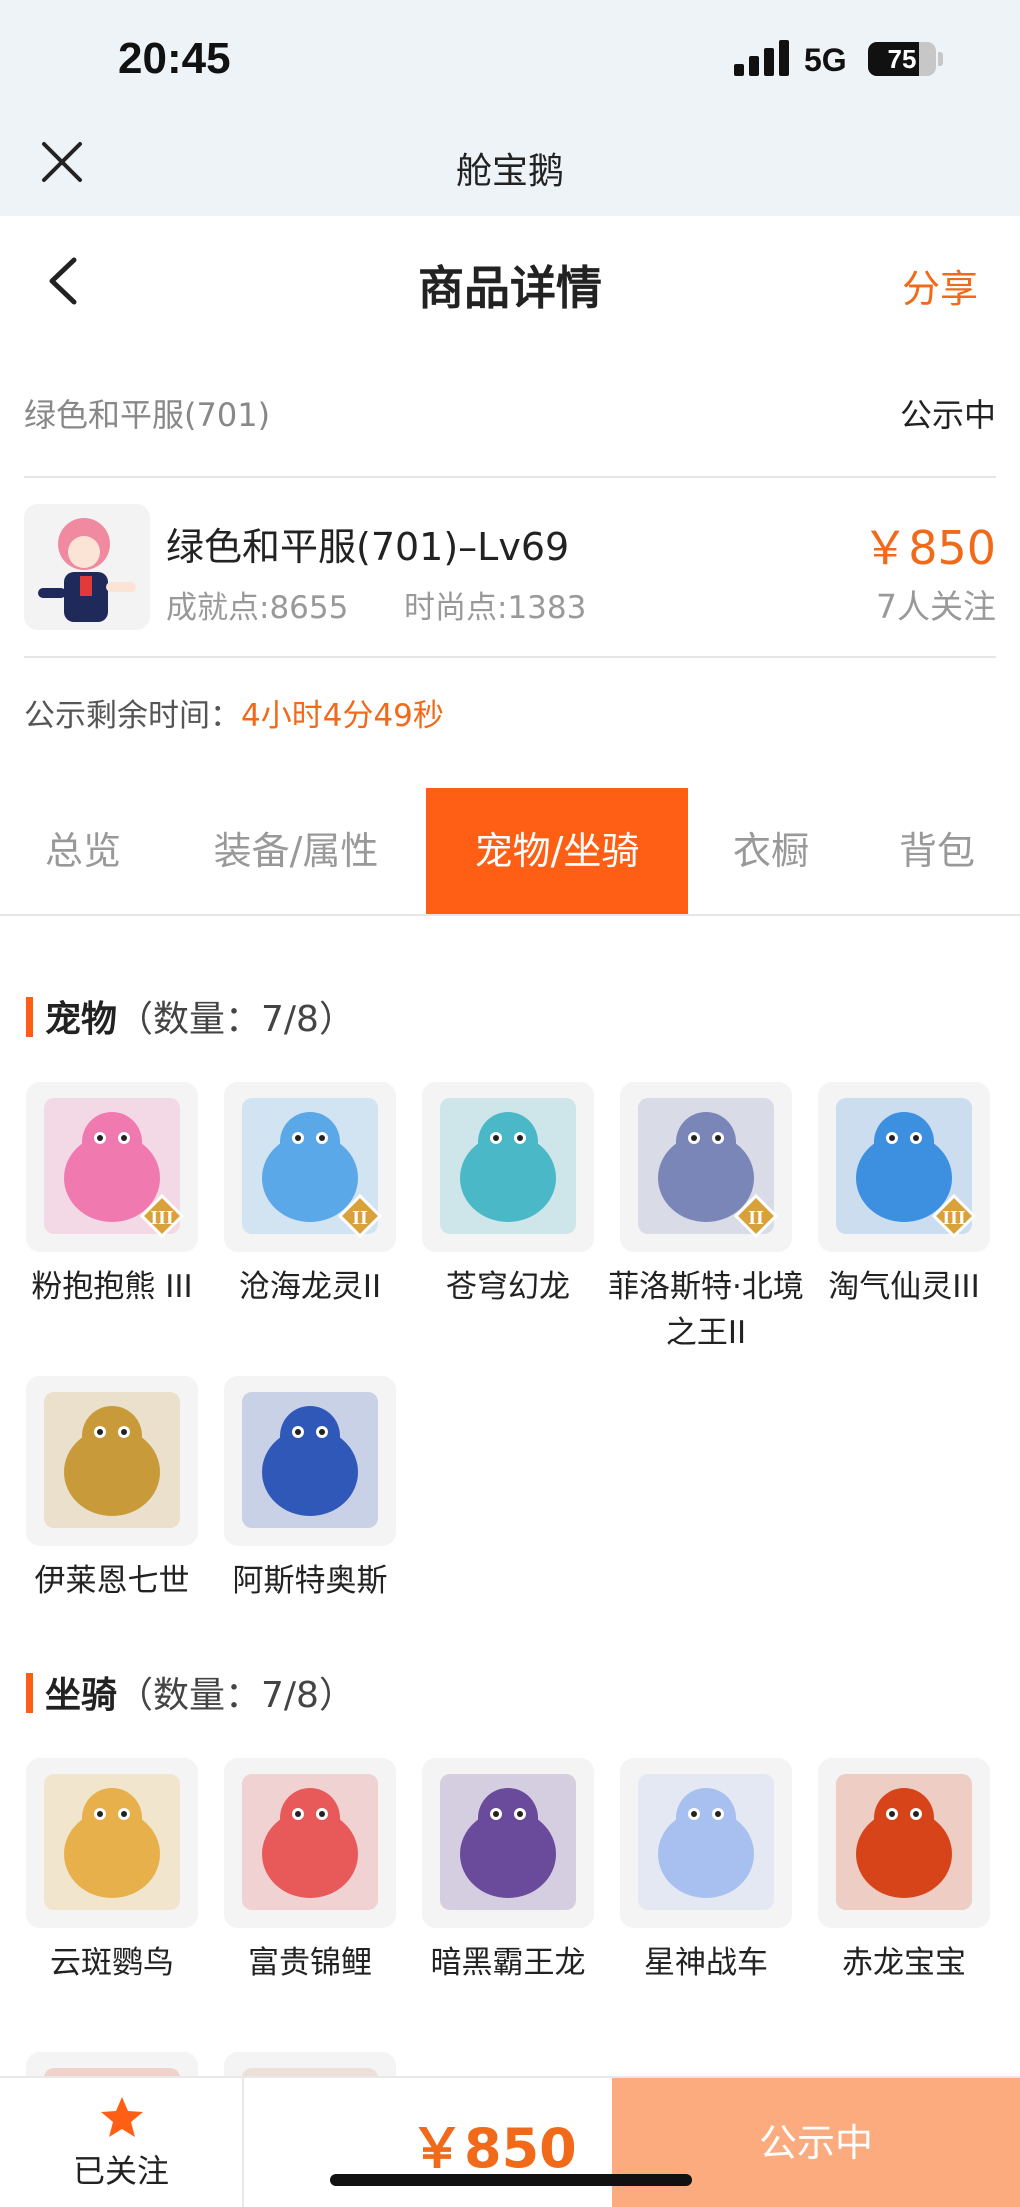  I want to click on product-title: 绿色和平服(701)–Lv69, so click(368, 547).